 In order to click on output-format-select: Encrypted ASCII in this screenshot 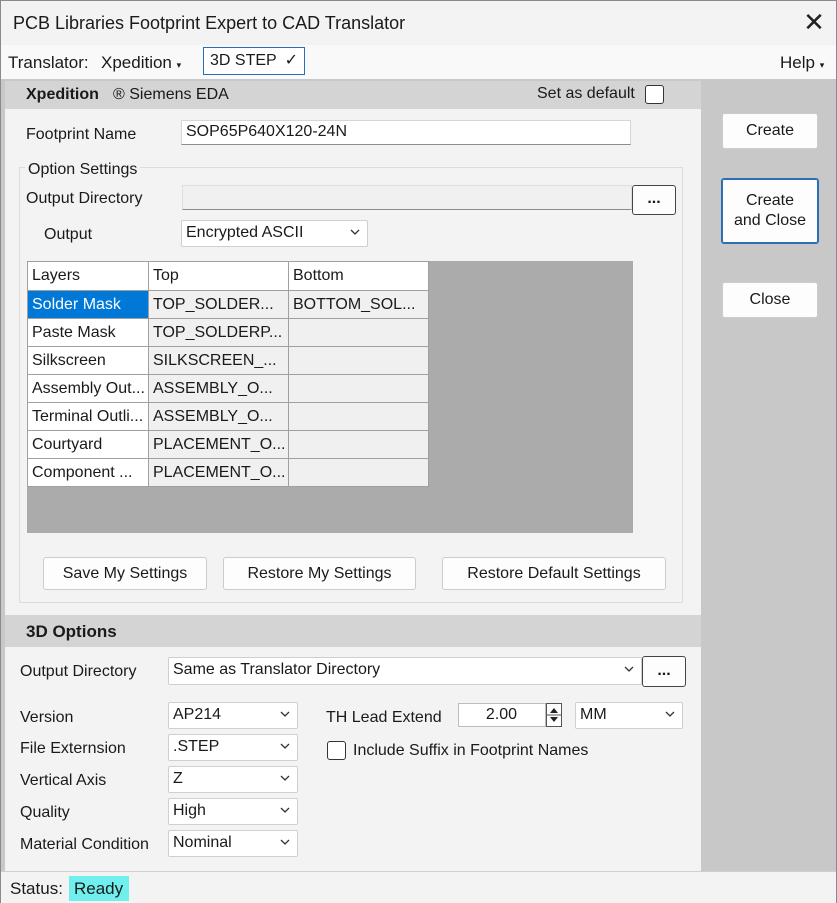, I will do `click(274, 233)`.